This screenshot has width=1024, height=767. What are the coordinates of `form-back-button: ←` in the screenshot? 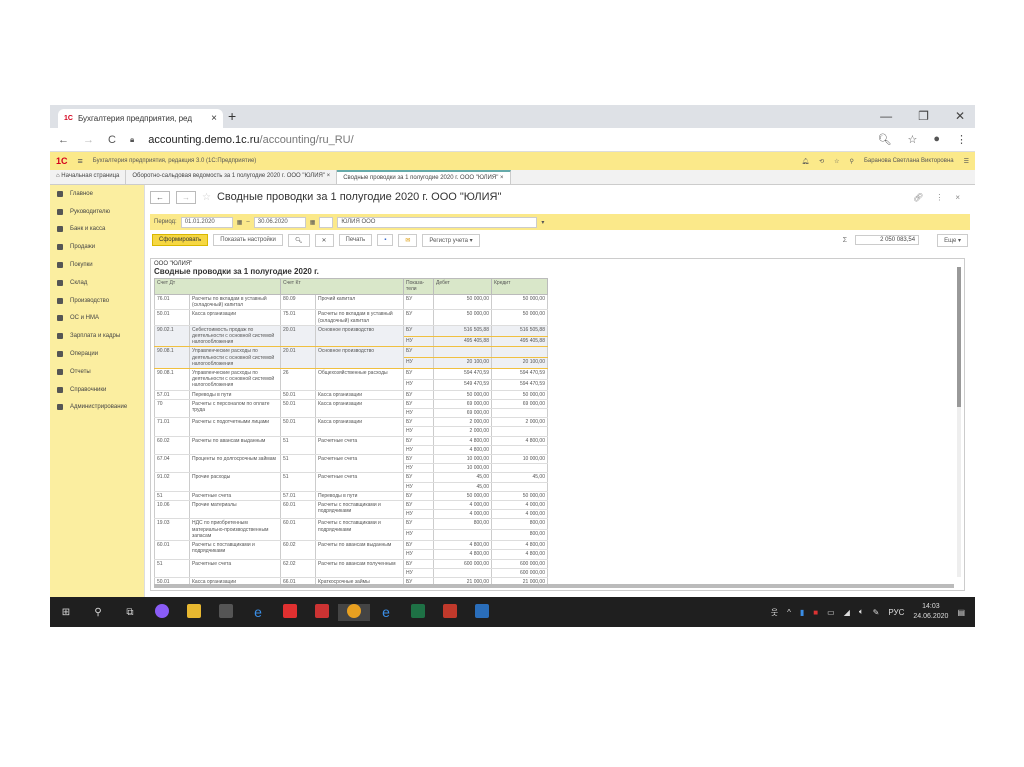 It's located at (160, 197).